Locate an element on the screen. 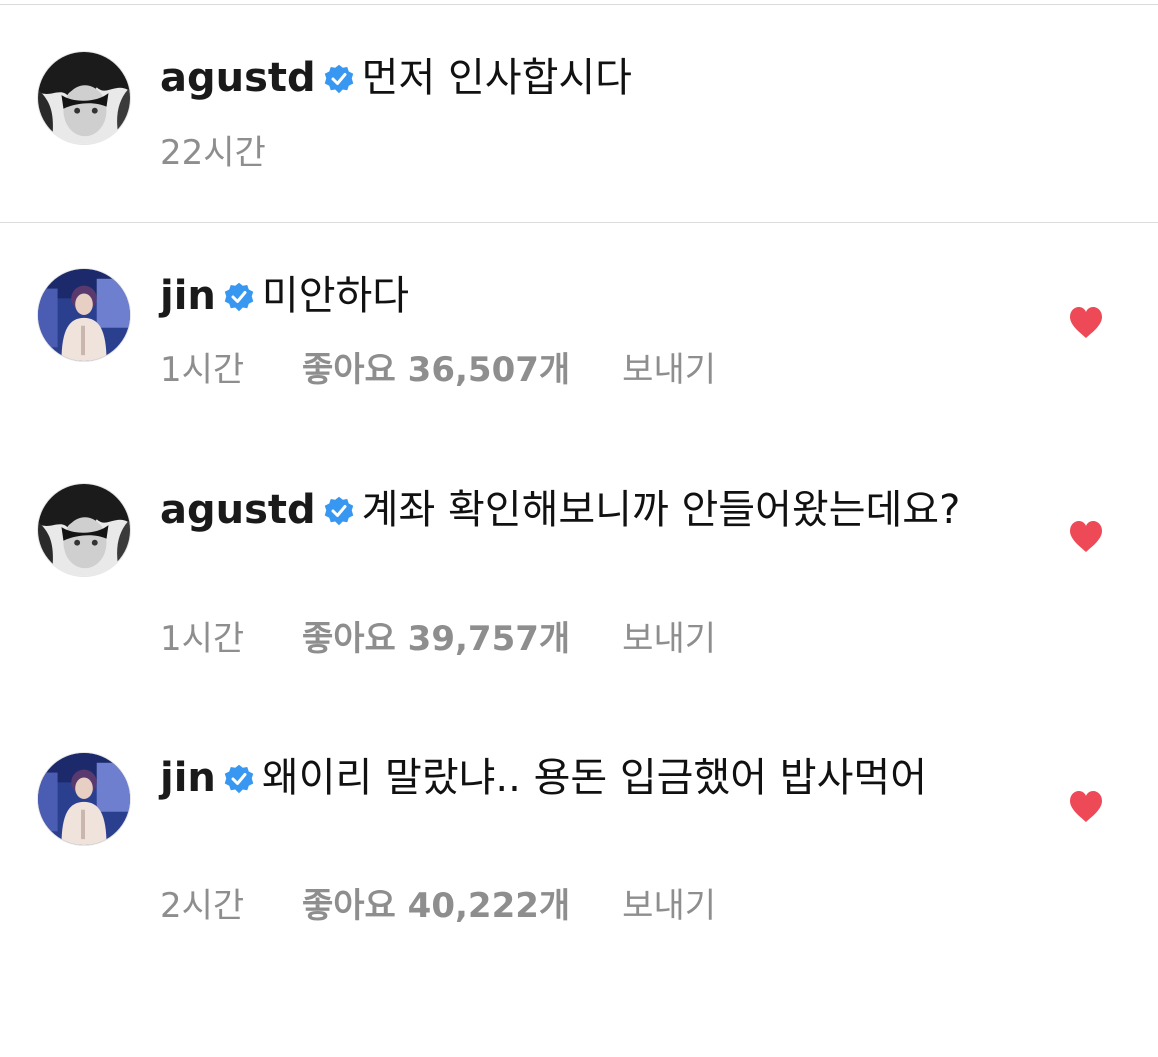  comment-1-text: 미안하다 is located at coordinates (335, 296).